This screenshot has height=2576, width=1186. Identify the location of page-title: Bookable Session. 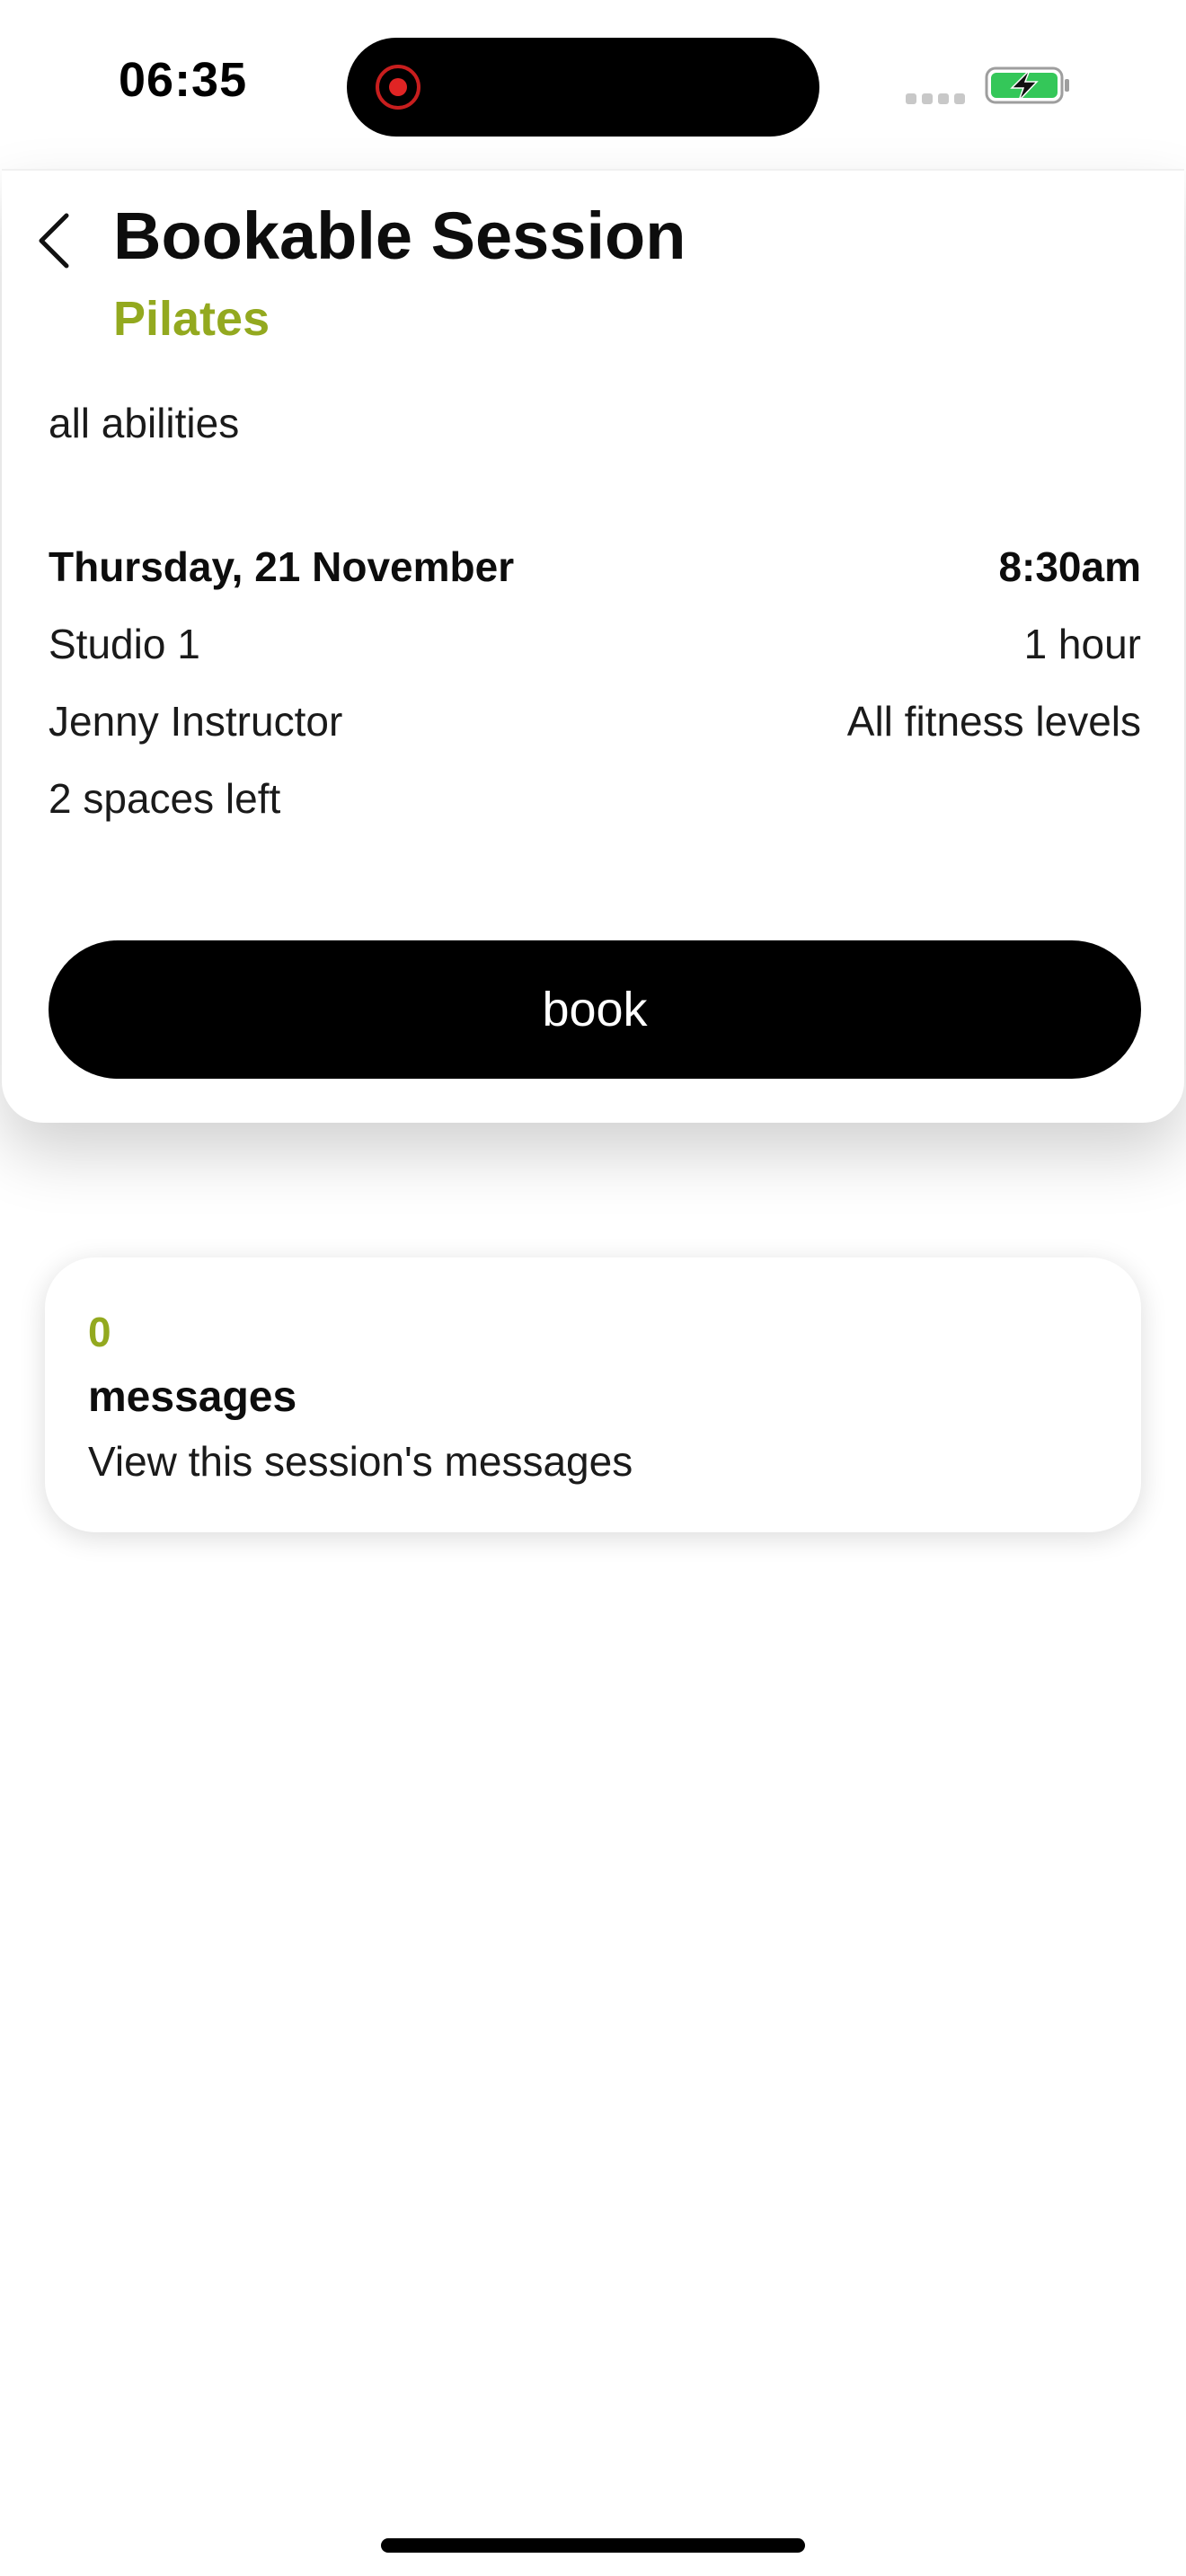
(399, 235).